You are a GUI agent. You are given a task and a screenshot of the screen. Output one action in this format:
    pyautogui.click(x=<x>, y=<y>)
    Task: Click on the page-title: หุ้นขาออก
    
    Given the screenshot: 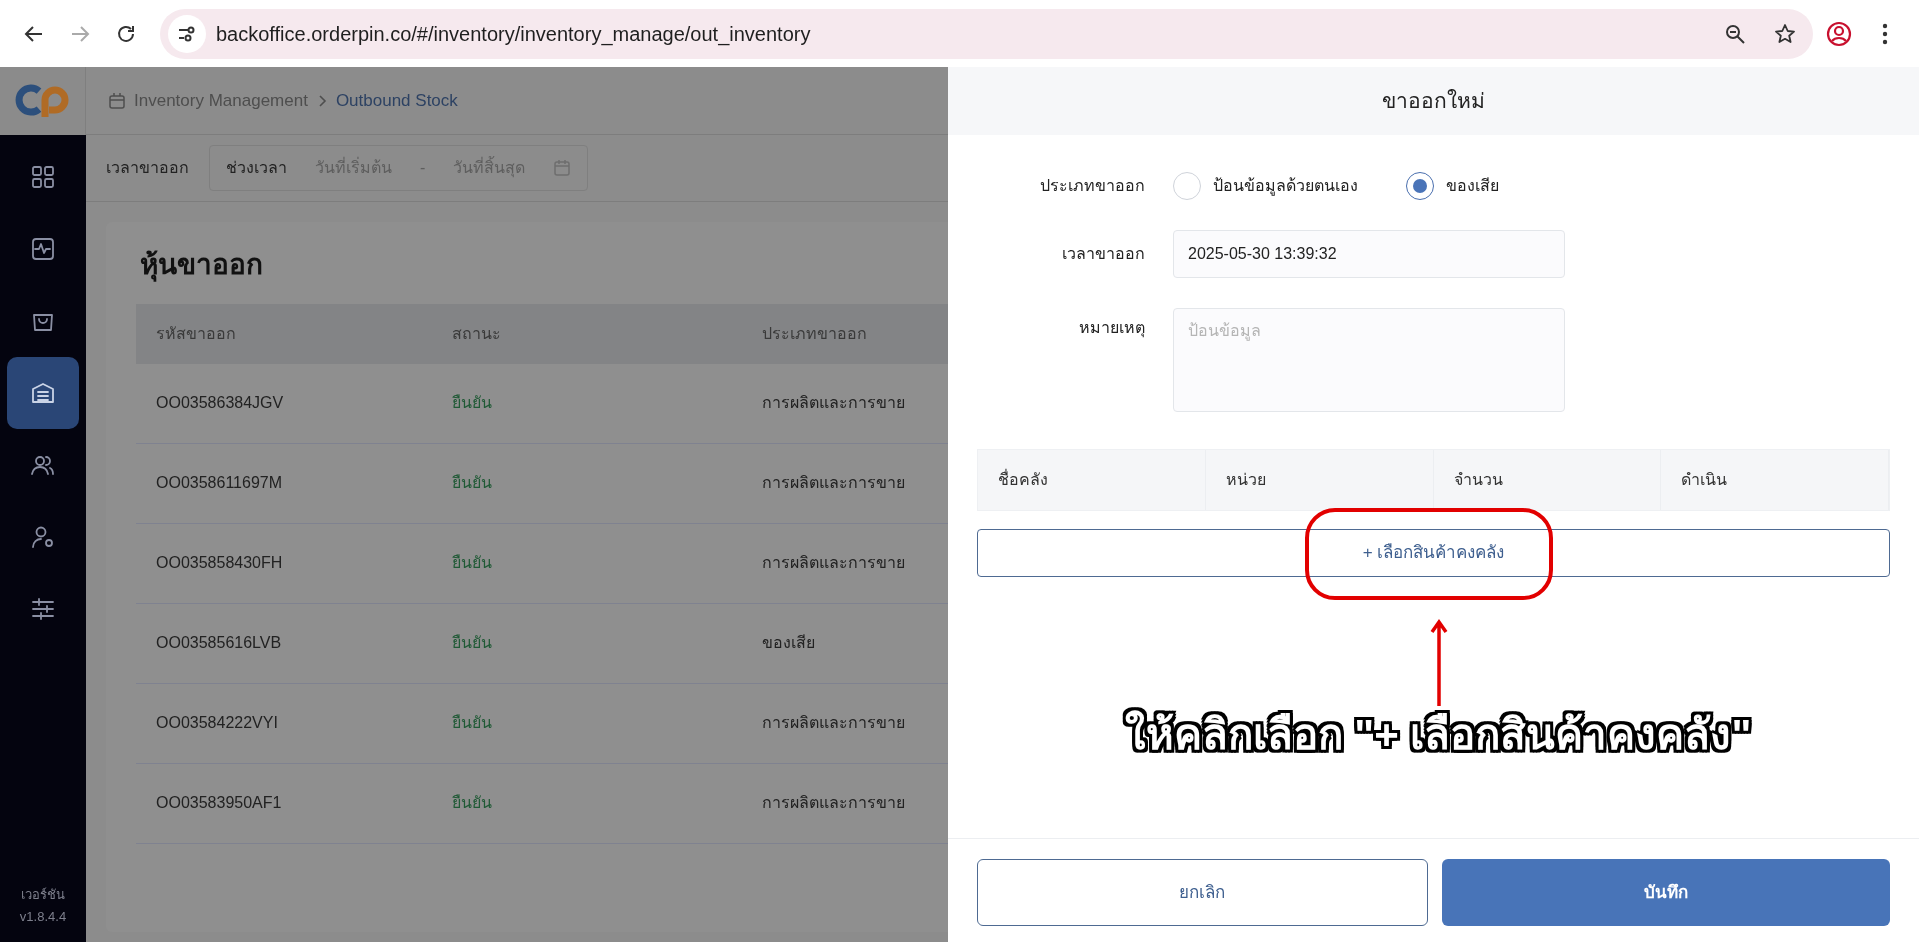 What is the action you would take?
    pyautogui.click(x=201, y=265)
    